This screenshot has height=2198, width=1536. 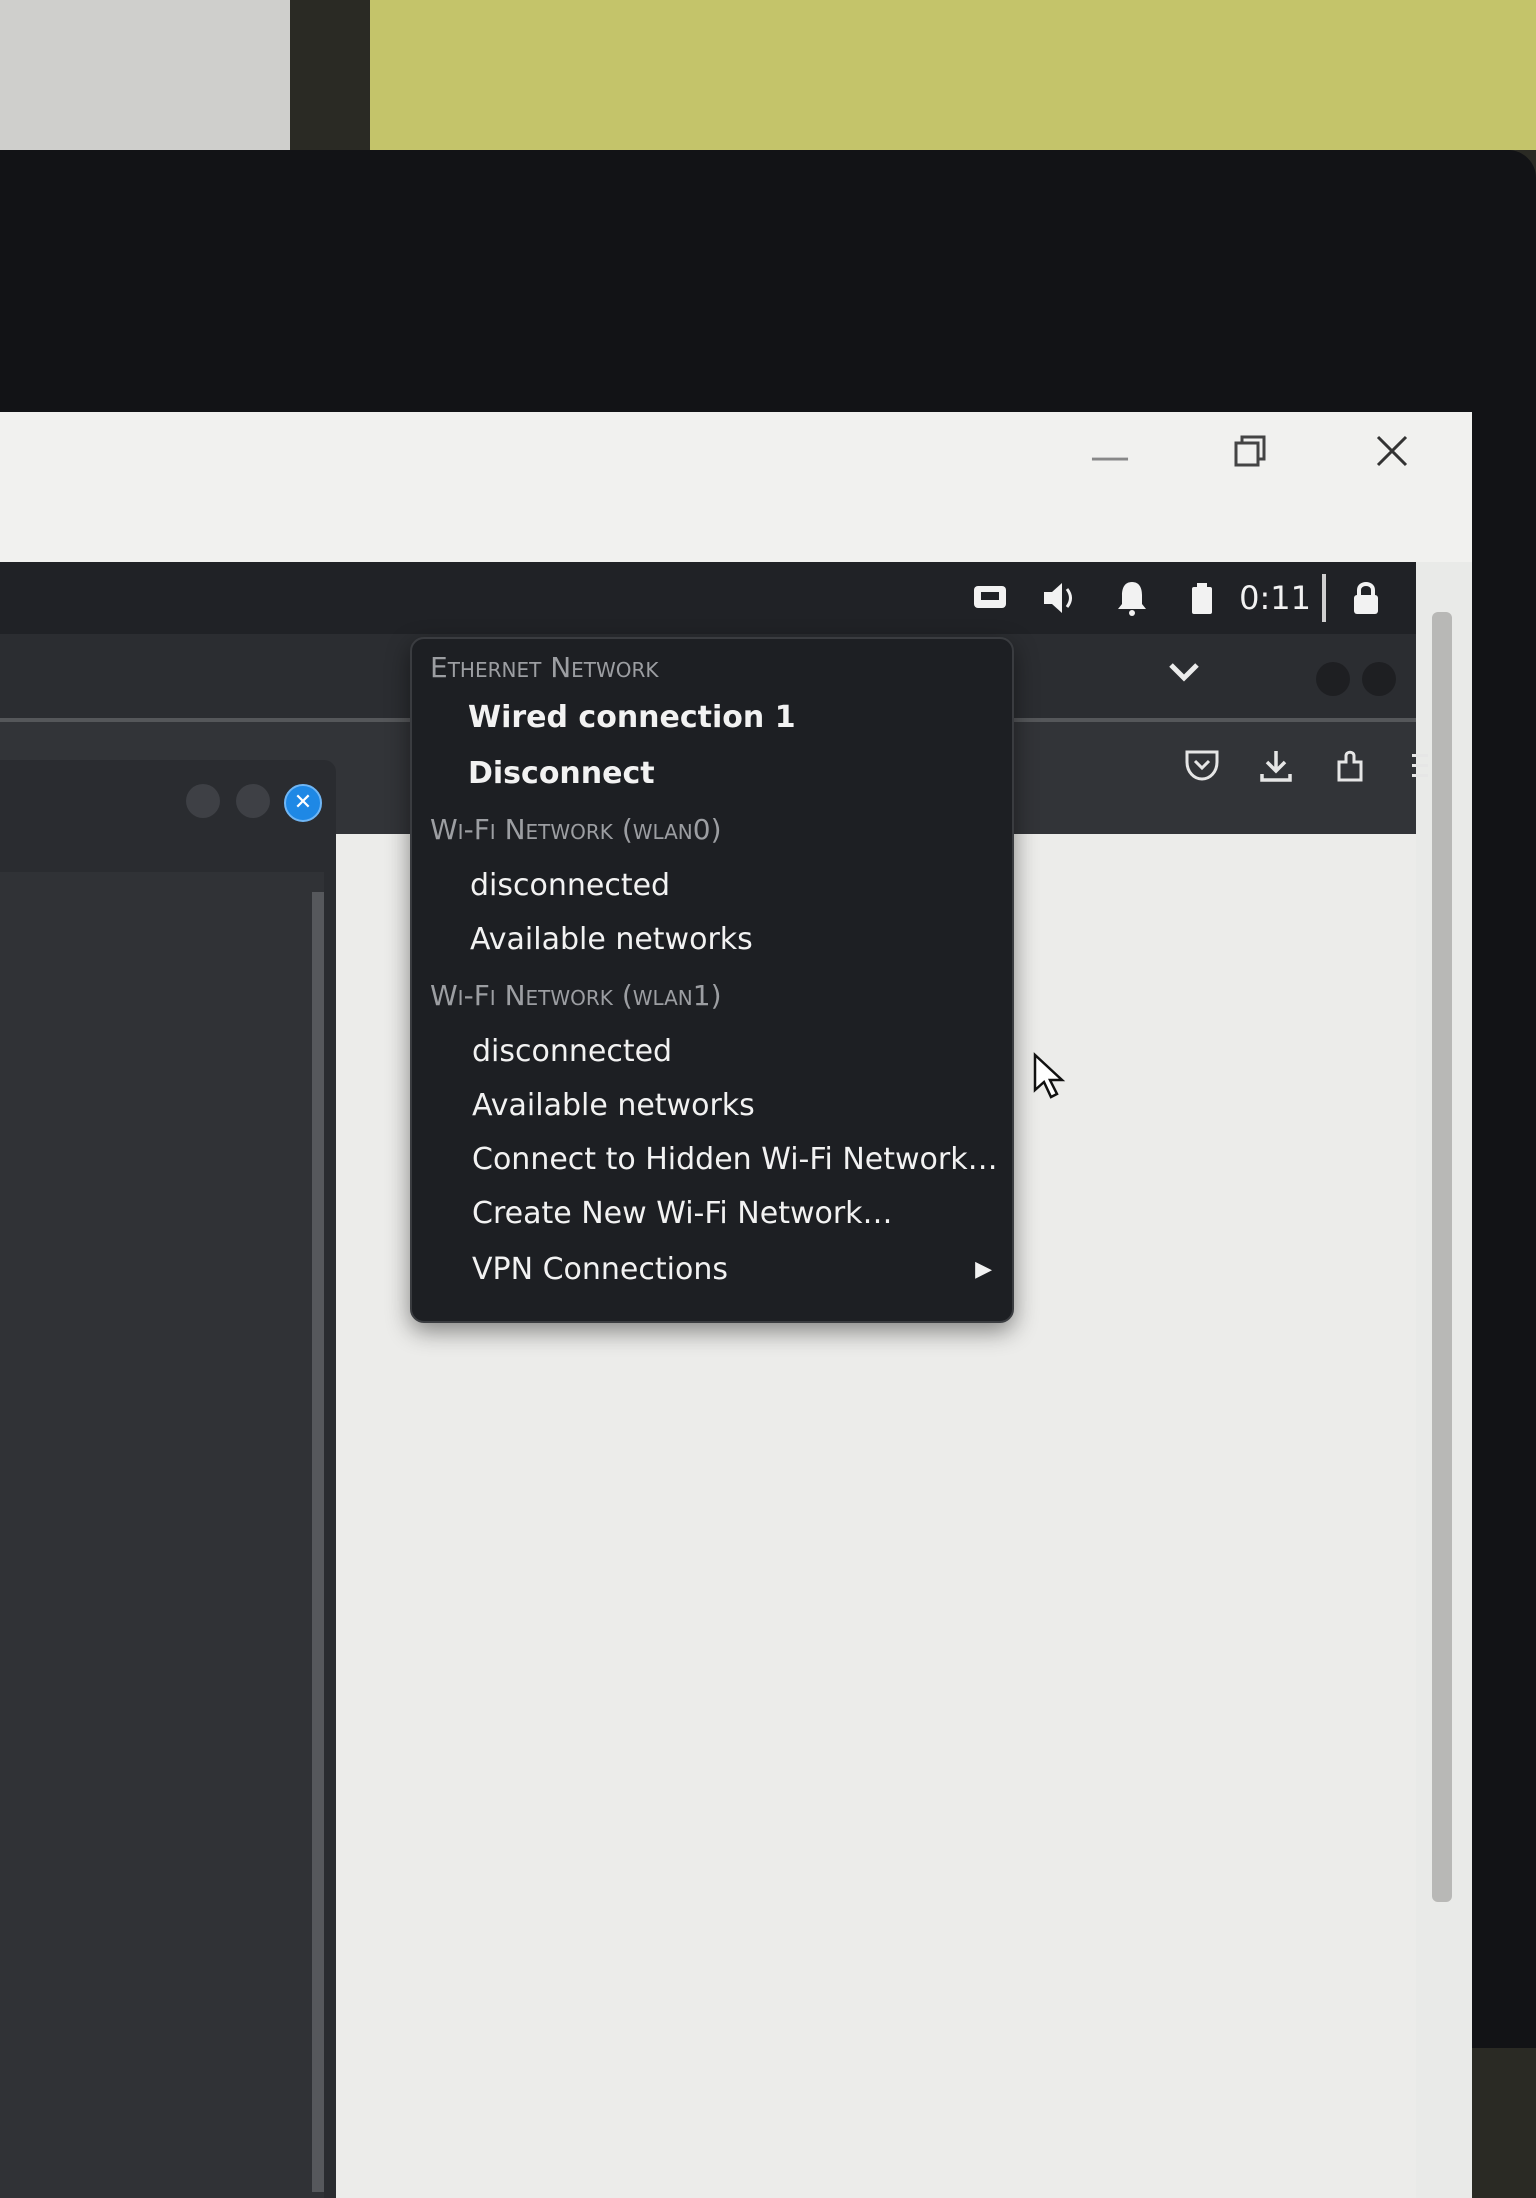 What do you see at coordinates (983, 1269) in the screenshot?
I see `submenu-arrow-icon: ▶` at bounding box center [983, 1269].